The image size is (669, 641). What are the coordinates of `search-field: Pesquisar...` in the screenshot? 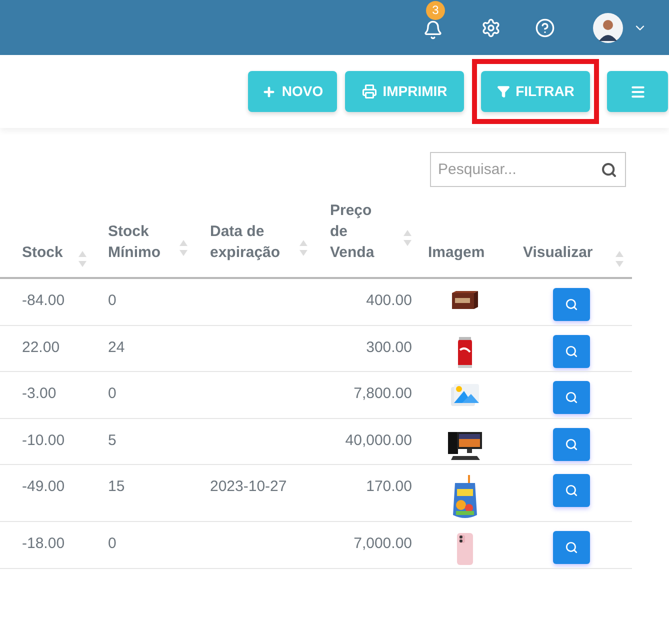 It's located at (528, 169).